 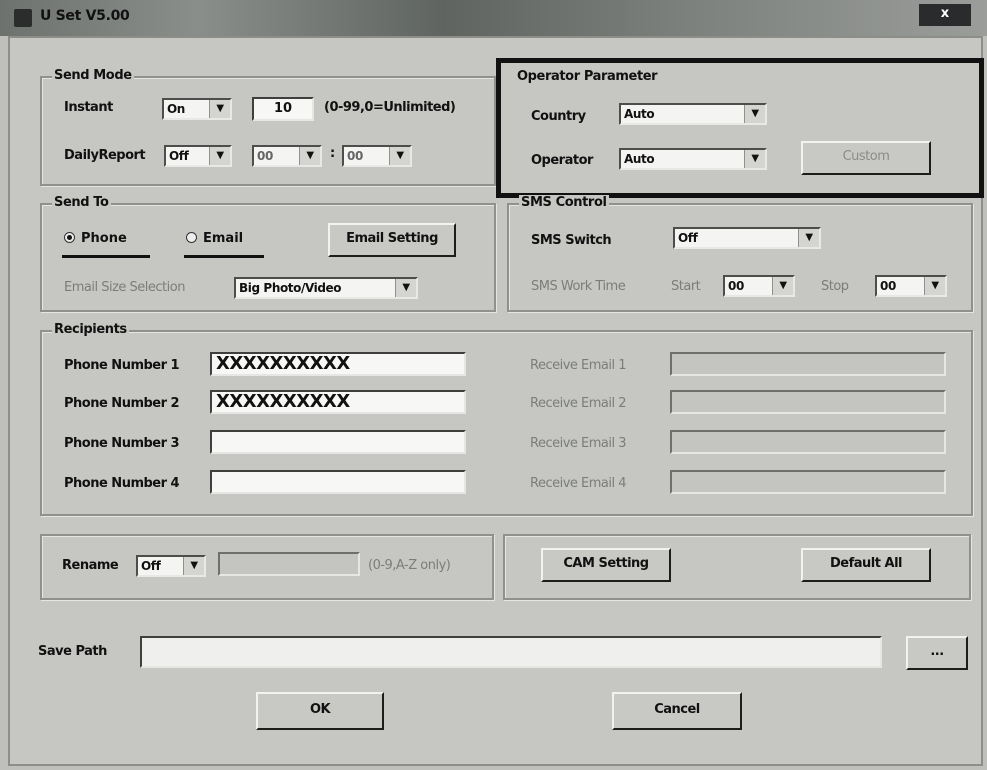 What do you see at coordinates (198, 156) in the screenshot?
I see `daily-report-select: Off ▼` at bounding box center [198, 156].